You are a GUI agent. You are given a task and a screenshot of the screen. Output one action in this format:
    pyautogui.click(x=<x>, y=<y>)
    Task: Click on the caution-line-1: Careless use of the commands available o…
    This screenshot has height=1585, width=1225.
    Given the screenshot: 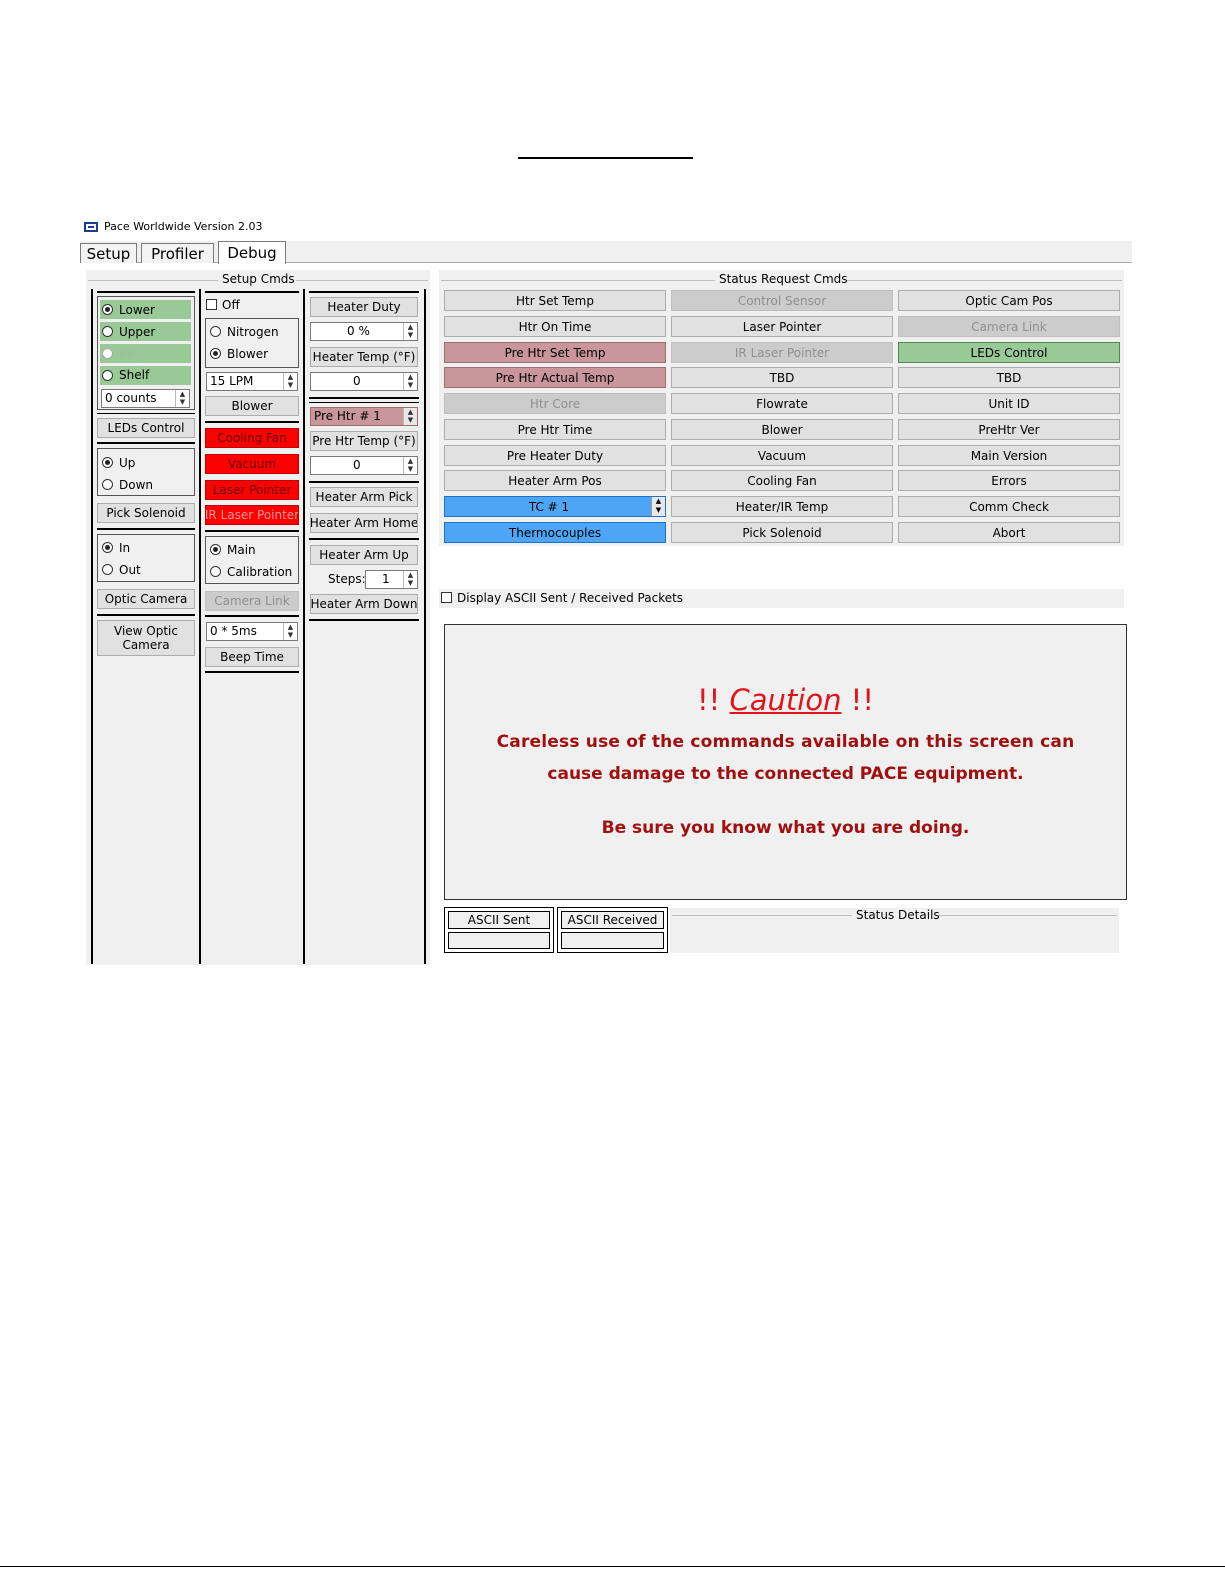 What is the action you would take?
    pyautogui.click(x=785, y=742)
    